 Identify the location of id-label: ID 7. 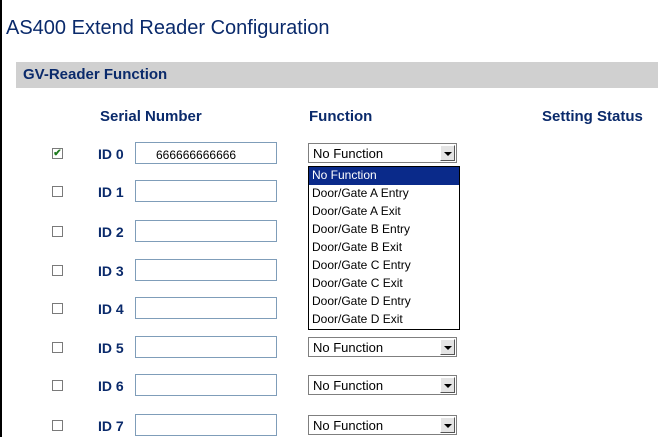
(111, 426).